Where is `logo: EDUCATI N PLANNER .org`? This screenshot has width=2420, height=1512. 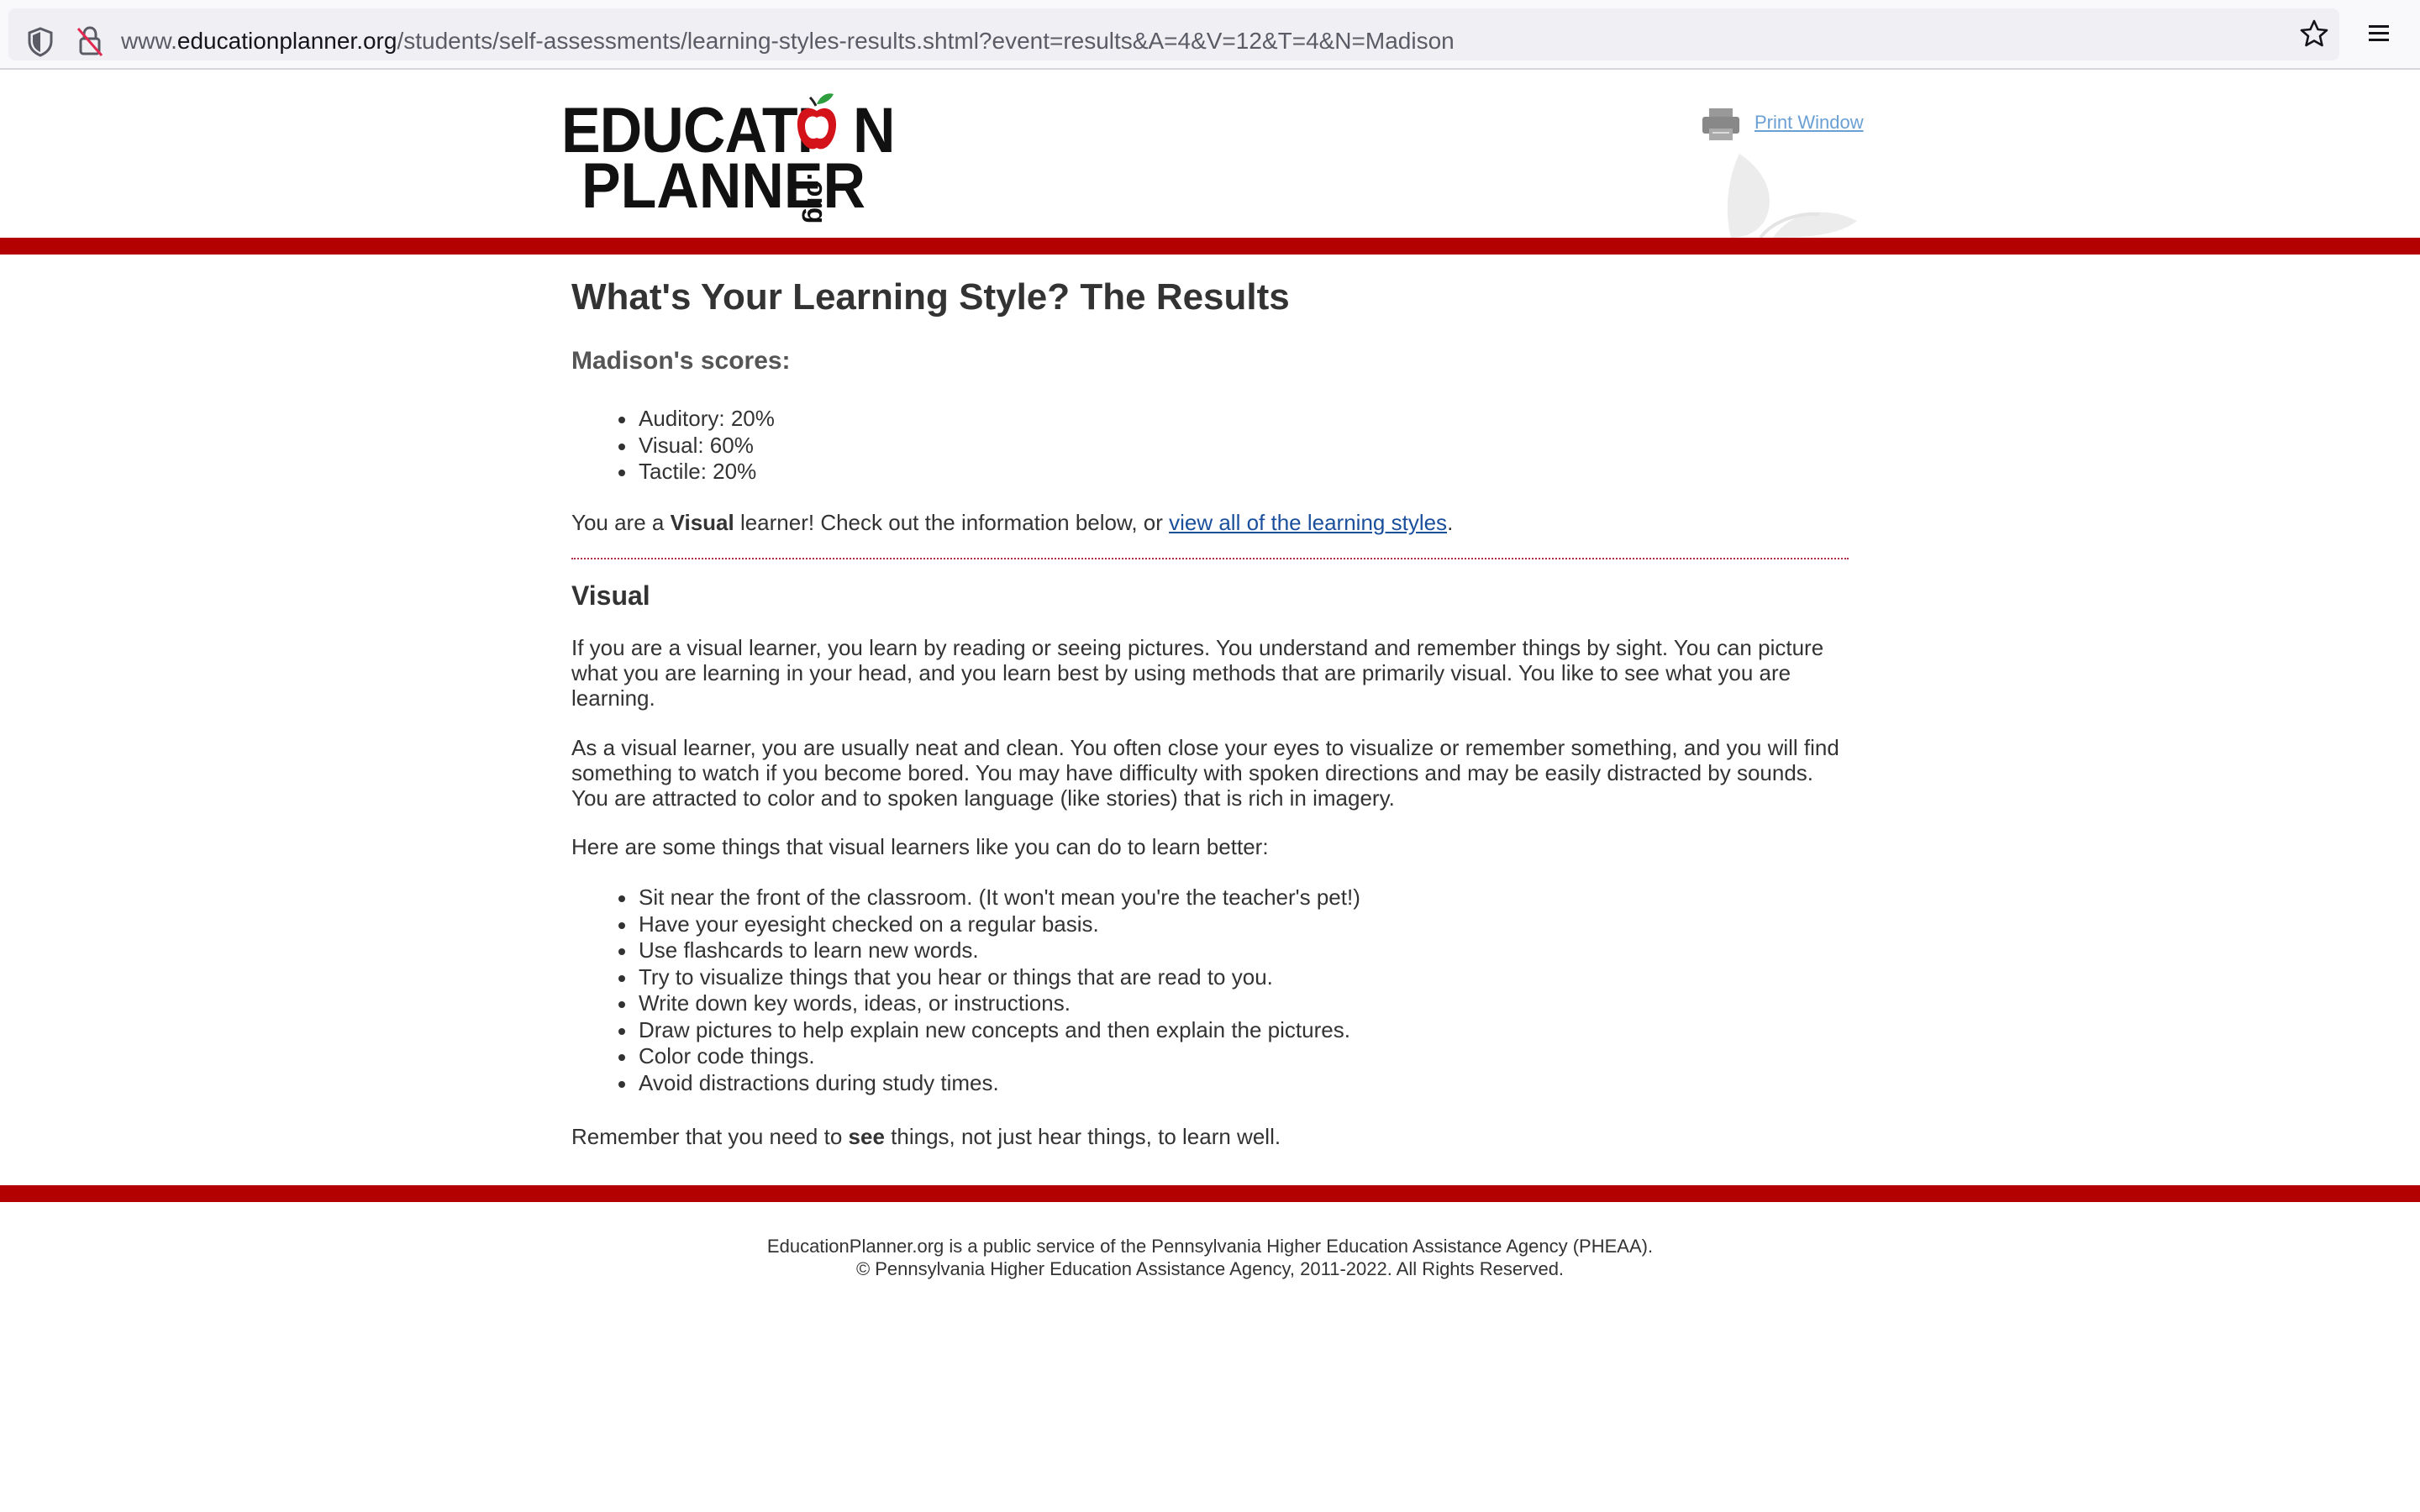 logo: EDUCATI N PLANNER .org is located at coordinates (728, 157).